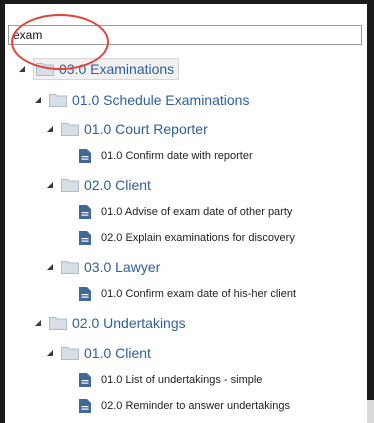  What do you see at coordinates (187, 2) in the screenshot?
I see `window-frame-top` at bounding box center [187, 2].